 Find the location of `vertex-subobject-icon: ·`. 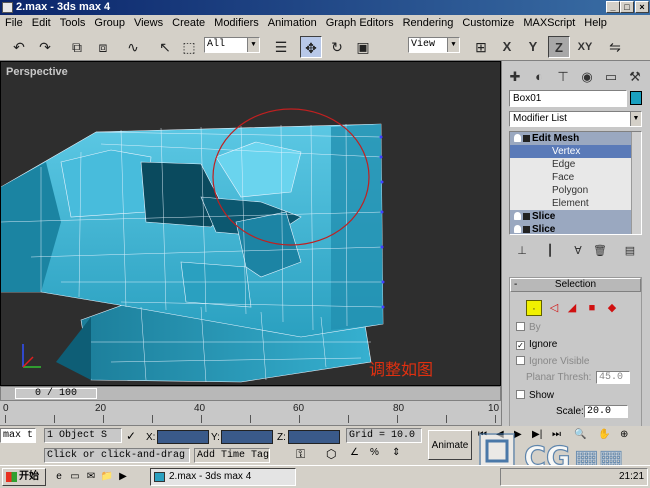

vertex-subobject-icon: · is located at coordinates (534, 308).